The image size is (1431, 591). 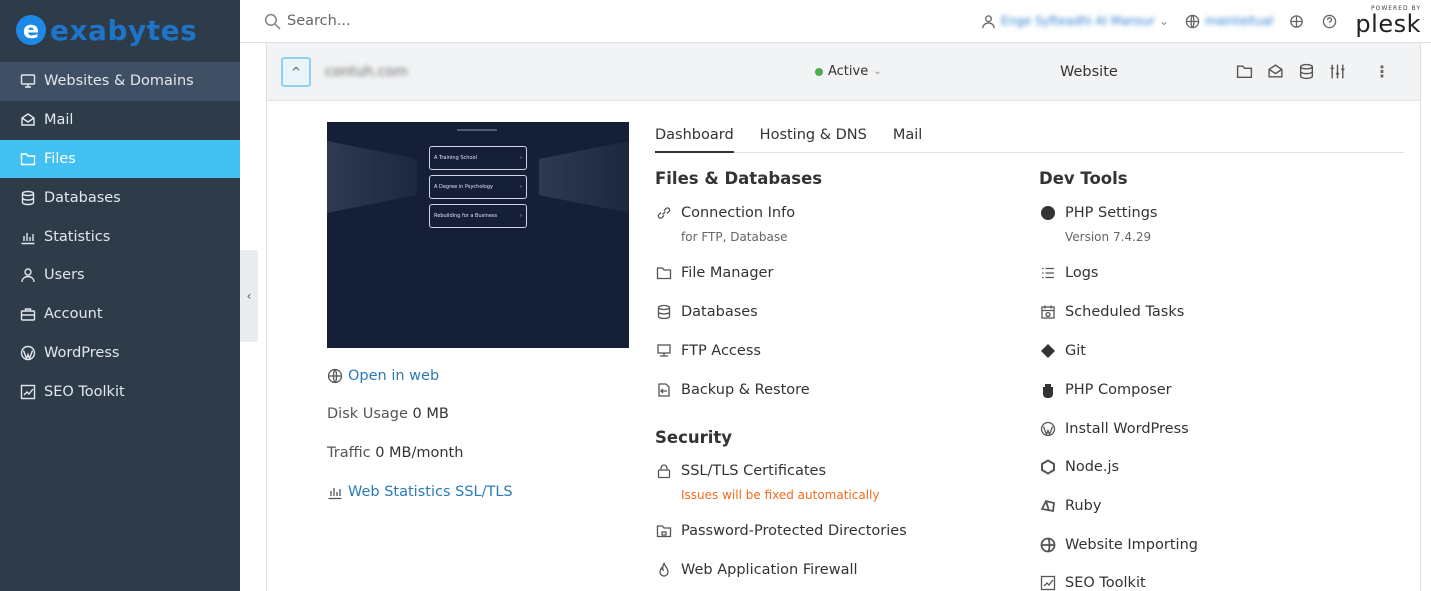 I want to click on git-icon, so click(x=1048, y=351).